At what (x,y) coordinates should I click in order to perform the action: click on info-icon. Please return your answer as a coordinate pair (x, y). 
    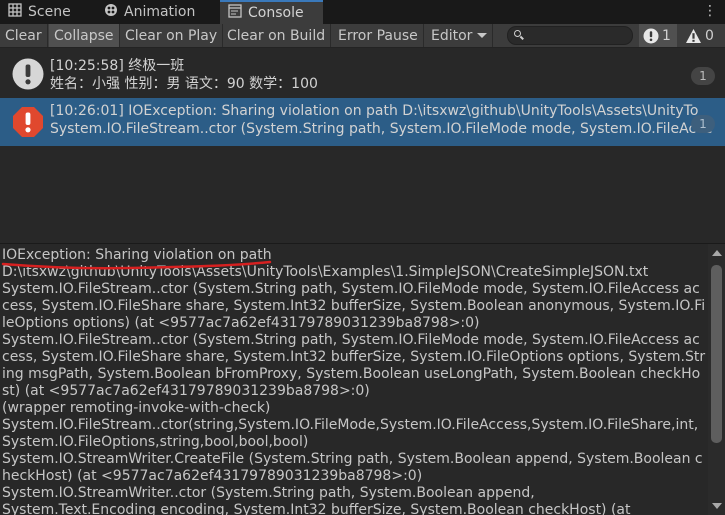
    Looking at the image, I should click on (651, 36).